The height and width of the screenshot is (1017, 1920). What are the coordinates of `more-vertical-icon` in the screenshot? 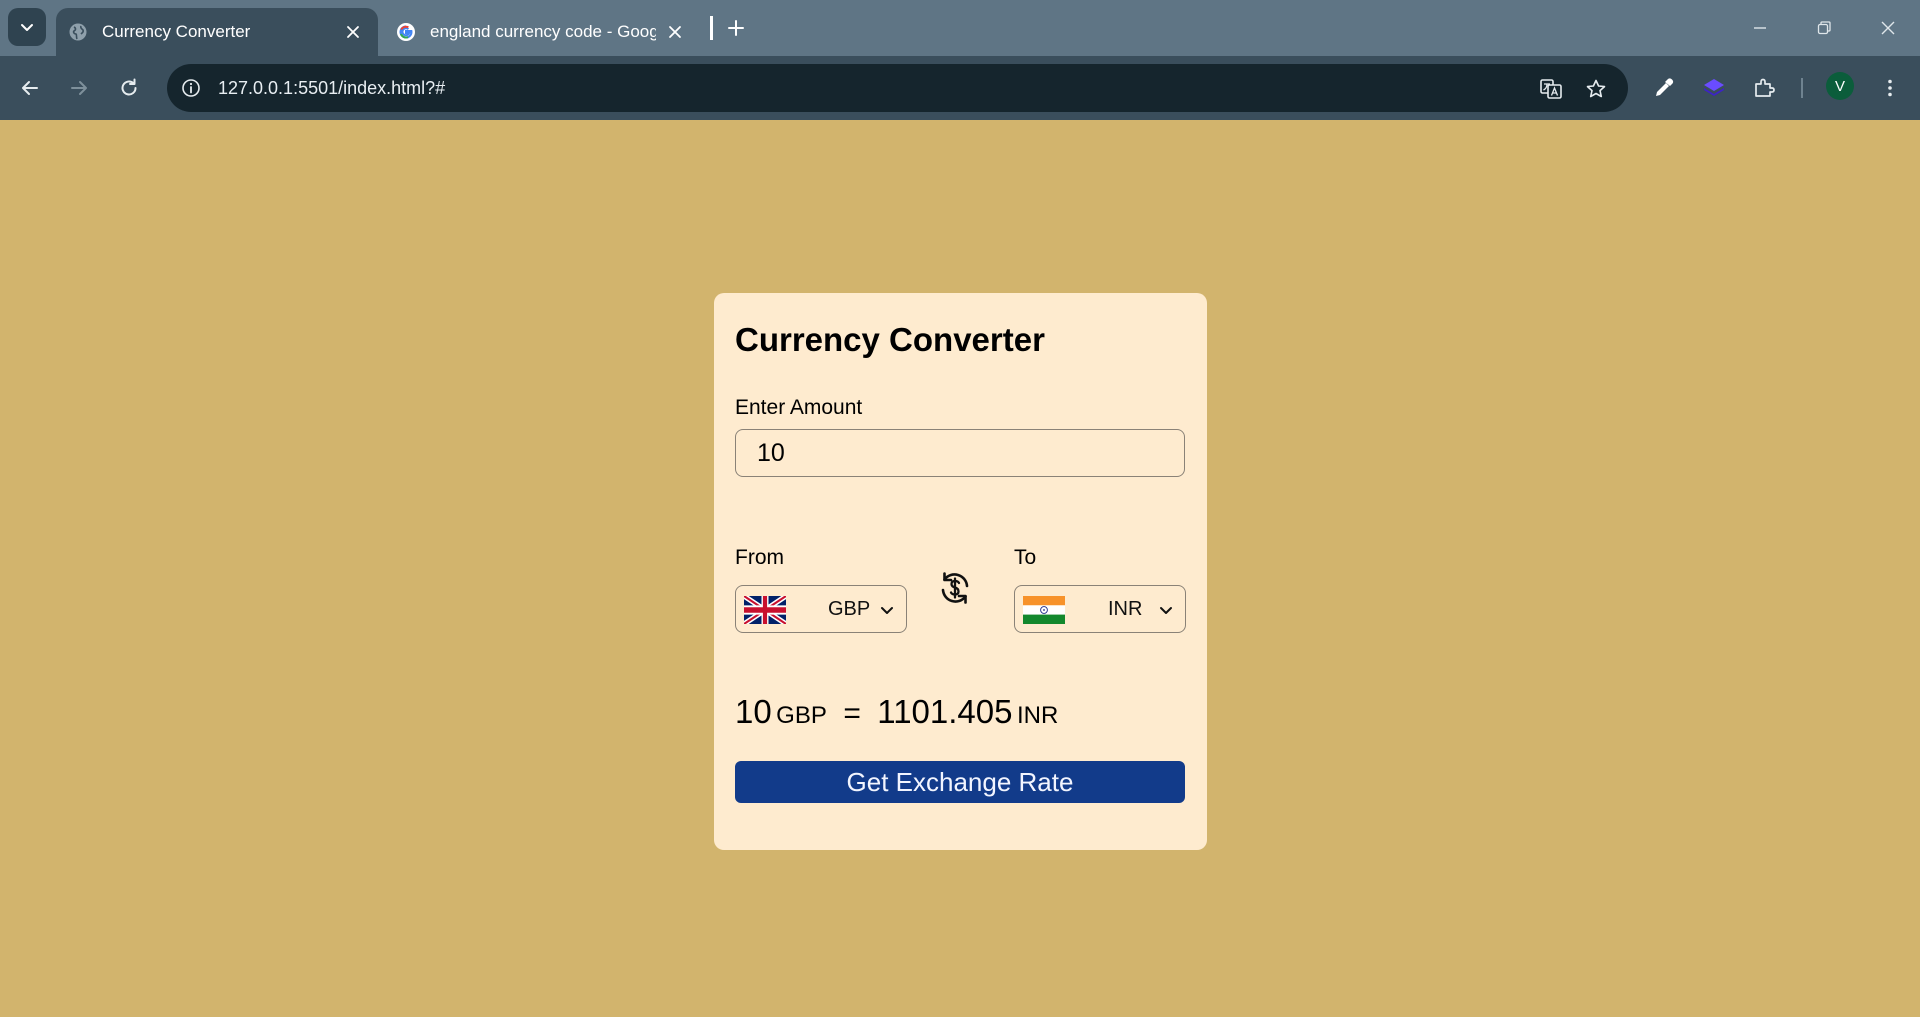 It's located at (1890, 88).